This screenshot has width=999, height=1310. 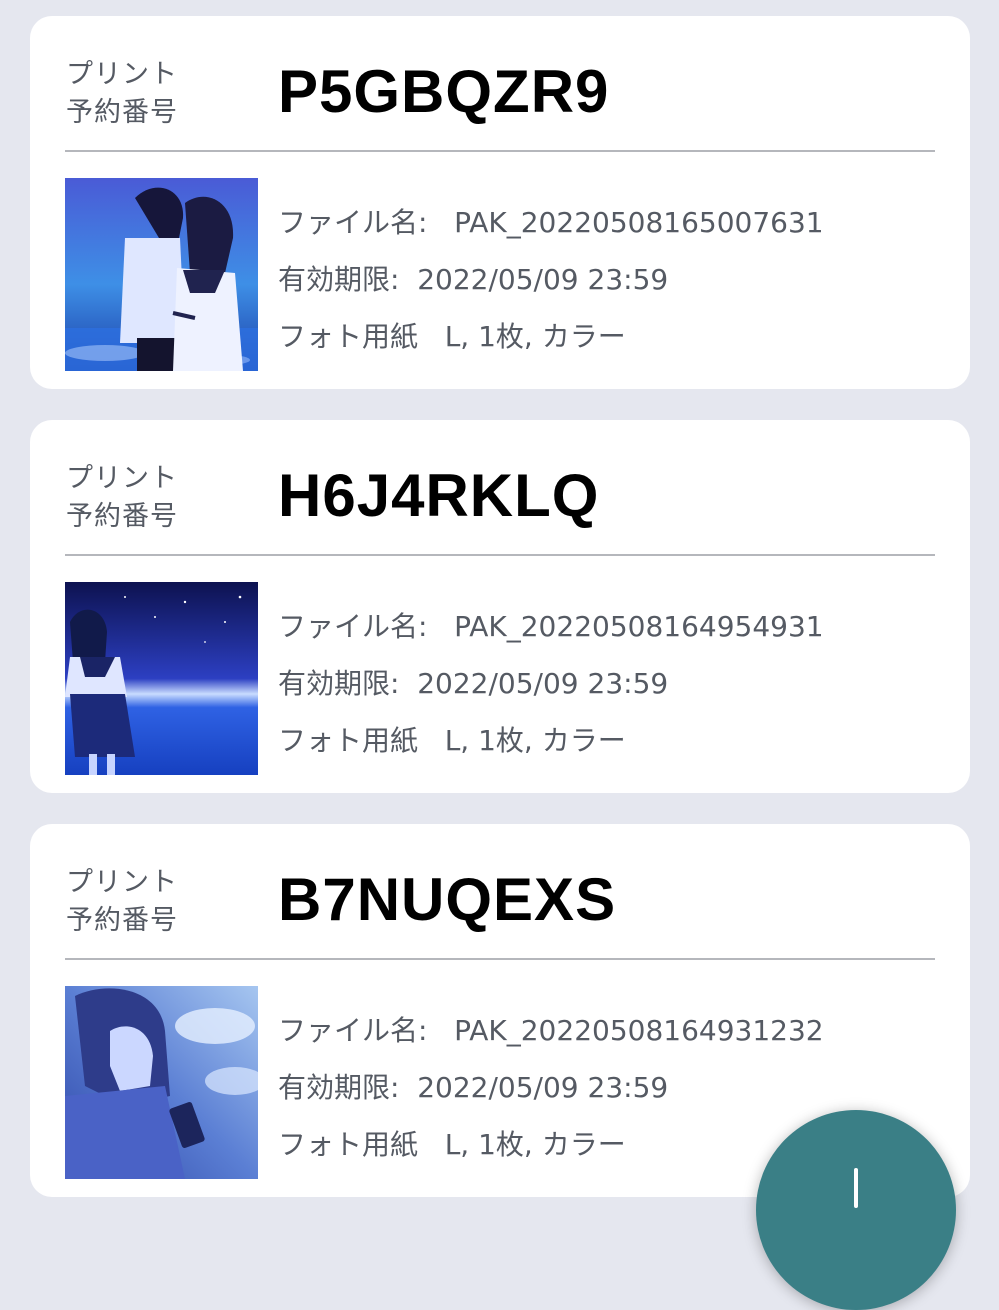 What do you see at coordinates (447, 899) in the screenshot?
I see `reservation-code: B7NUQEXS` at bounding box center [447, 899].